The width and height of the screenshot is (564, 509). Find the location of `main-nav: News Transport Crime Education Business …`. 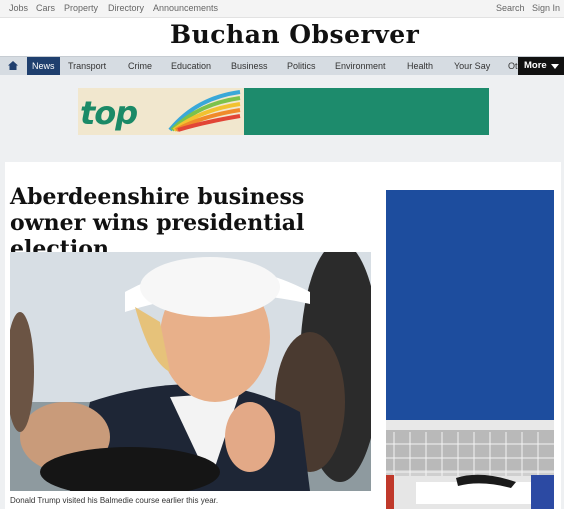

main-nav: News Transport Crime Education Business … is located at coordinates (282, 66).